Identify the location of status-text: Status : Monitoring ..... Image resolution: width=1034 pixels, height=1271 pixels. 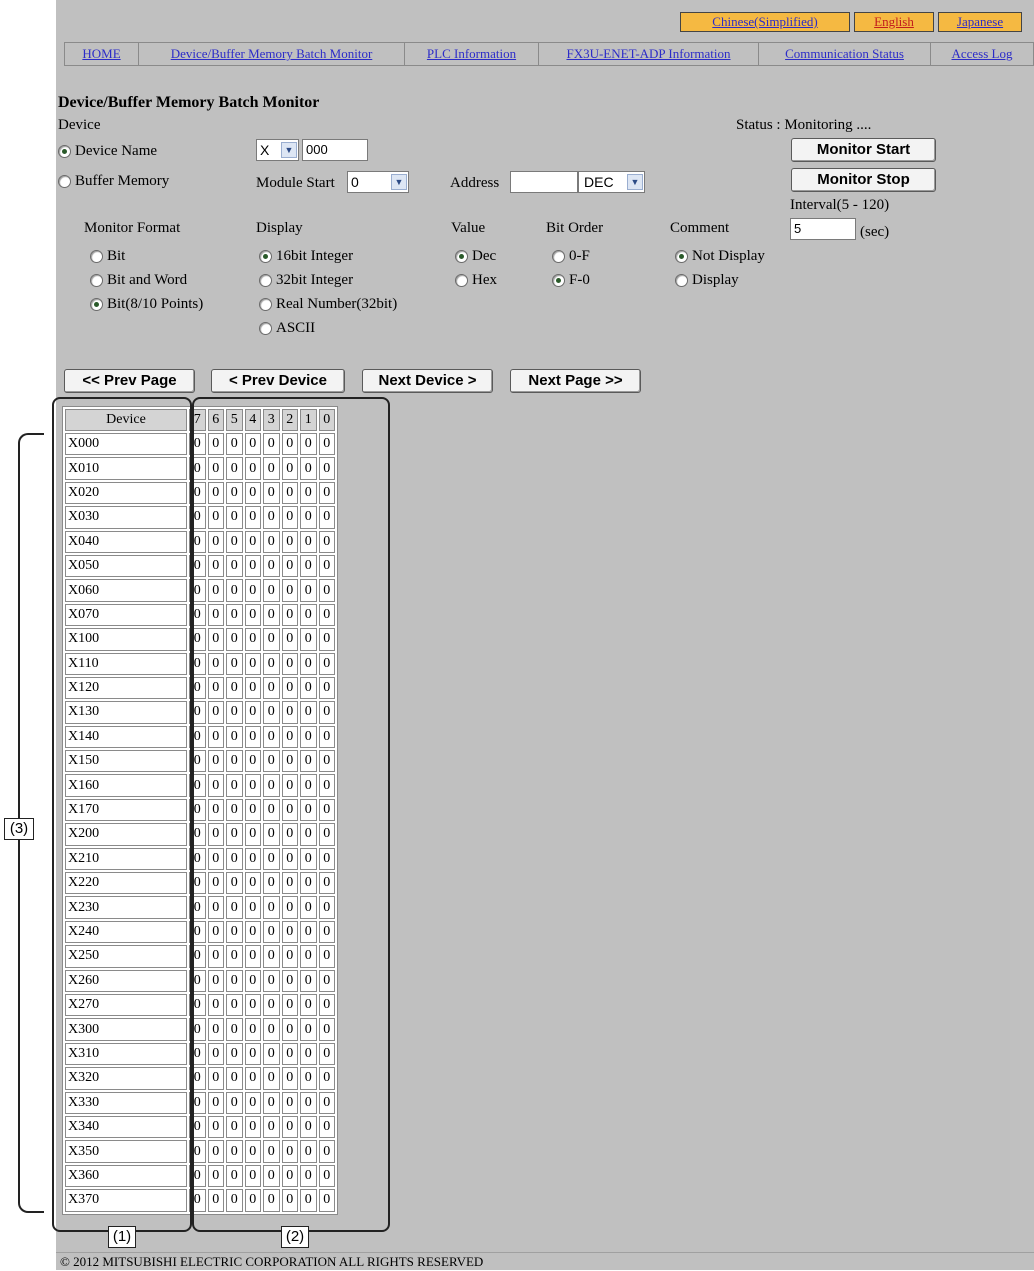
(804, 125).